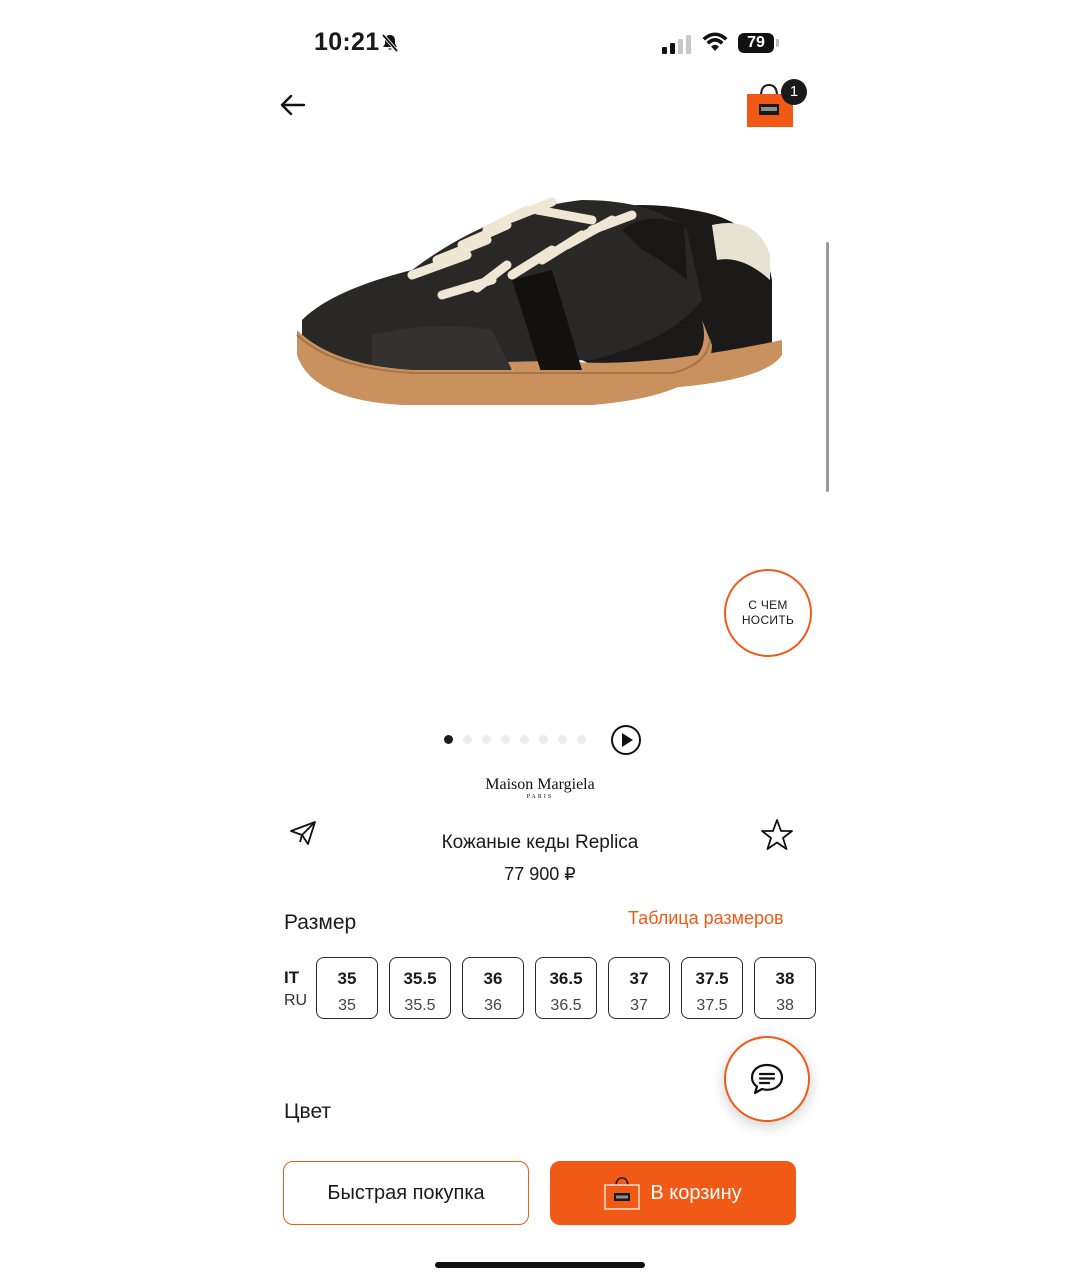 The image size is (1080, 1280). Describe the element at coordinates (715, 41) in the screenshot. I see `wifi-icon` at that location.